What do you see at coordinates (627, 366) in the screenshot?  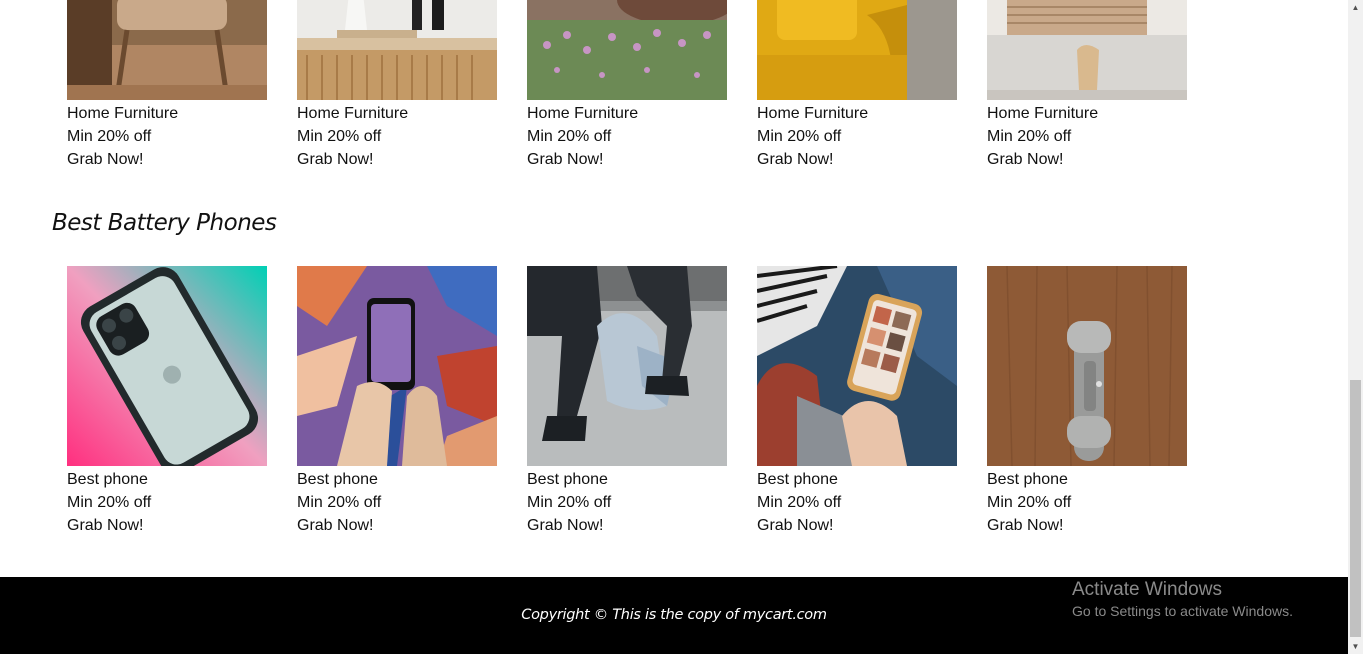 I see `product-image-person-sitting` at bounding box center [627, 366].